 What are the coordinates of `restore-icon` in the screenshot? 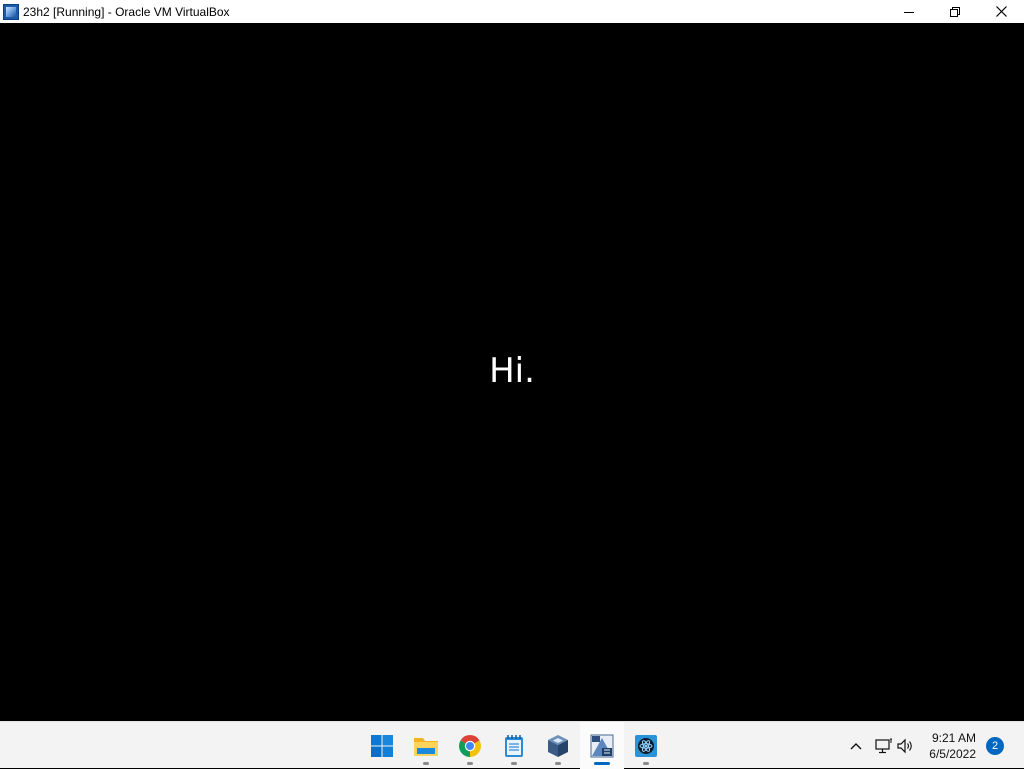 It's located at (955, 11).